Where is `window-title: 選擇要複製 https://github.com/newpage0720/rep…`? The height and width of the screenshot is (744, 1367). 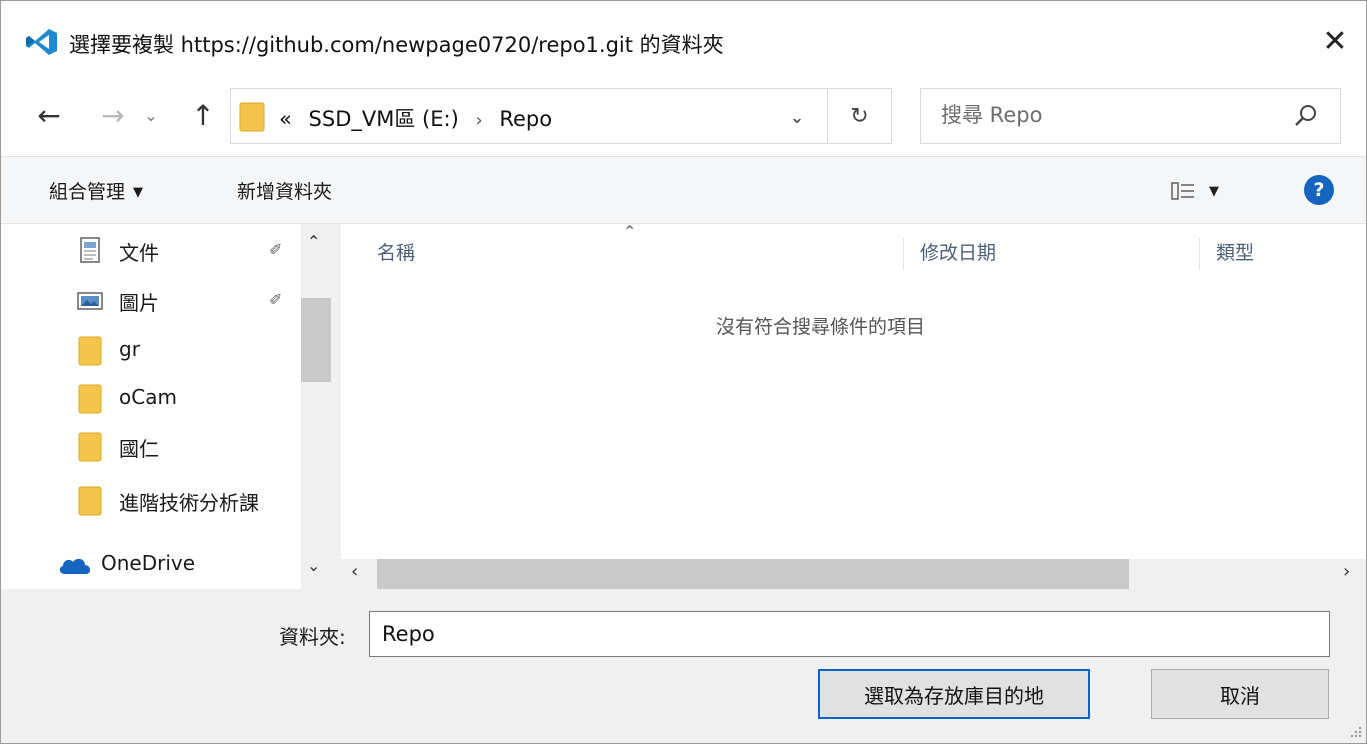 window-title: 選擇要複製 https://github.com/newpage0720/rep… is located at coordinates (396, 45).